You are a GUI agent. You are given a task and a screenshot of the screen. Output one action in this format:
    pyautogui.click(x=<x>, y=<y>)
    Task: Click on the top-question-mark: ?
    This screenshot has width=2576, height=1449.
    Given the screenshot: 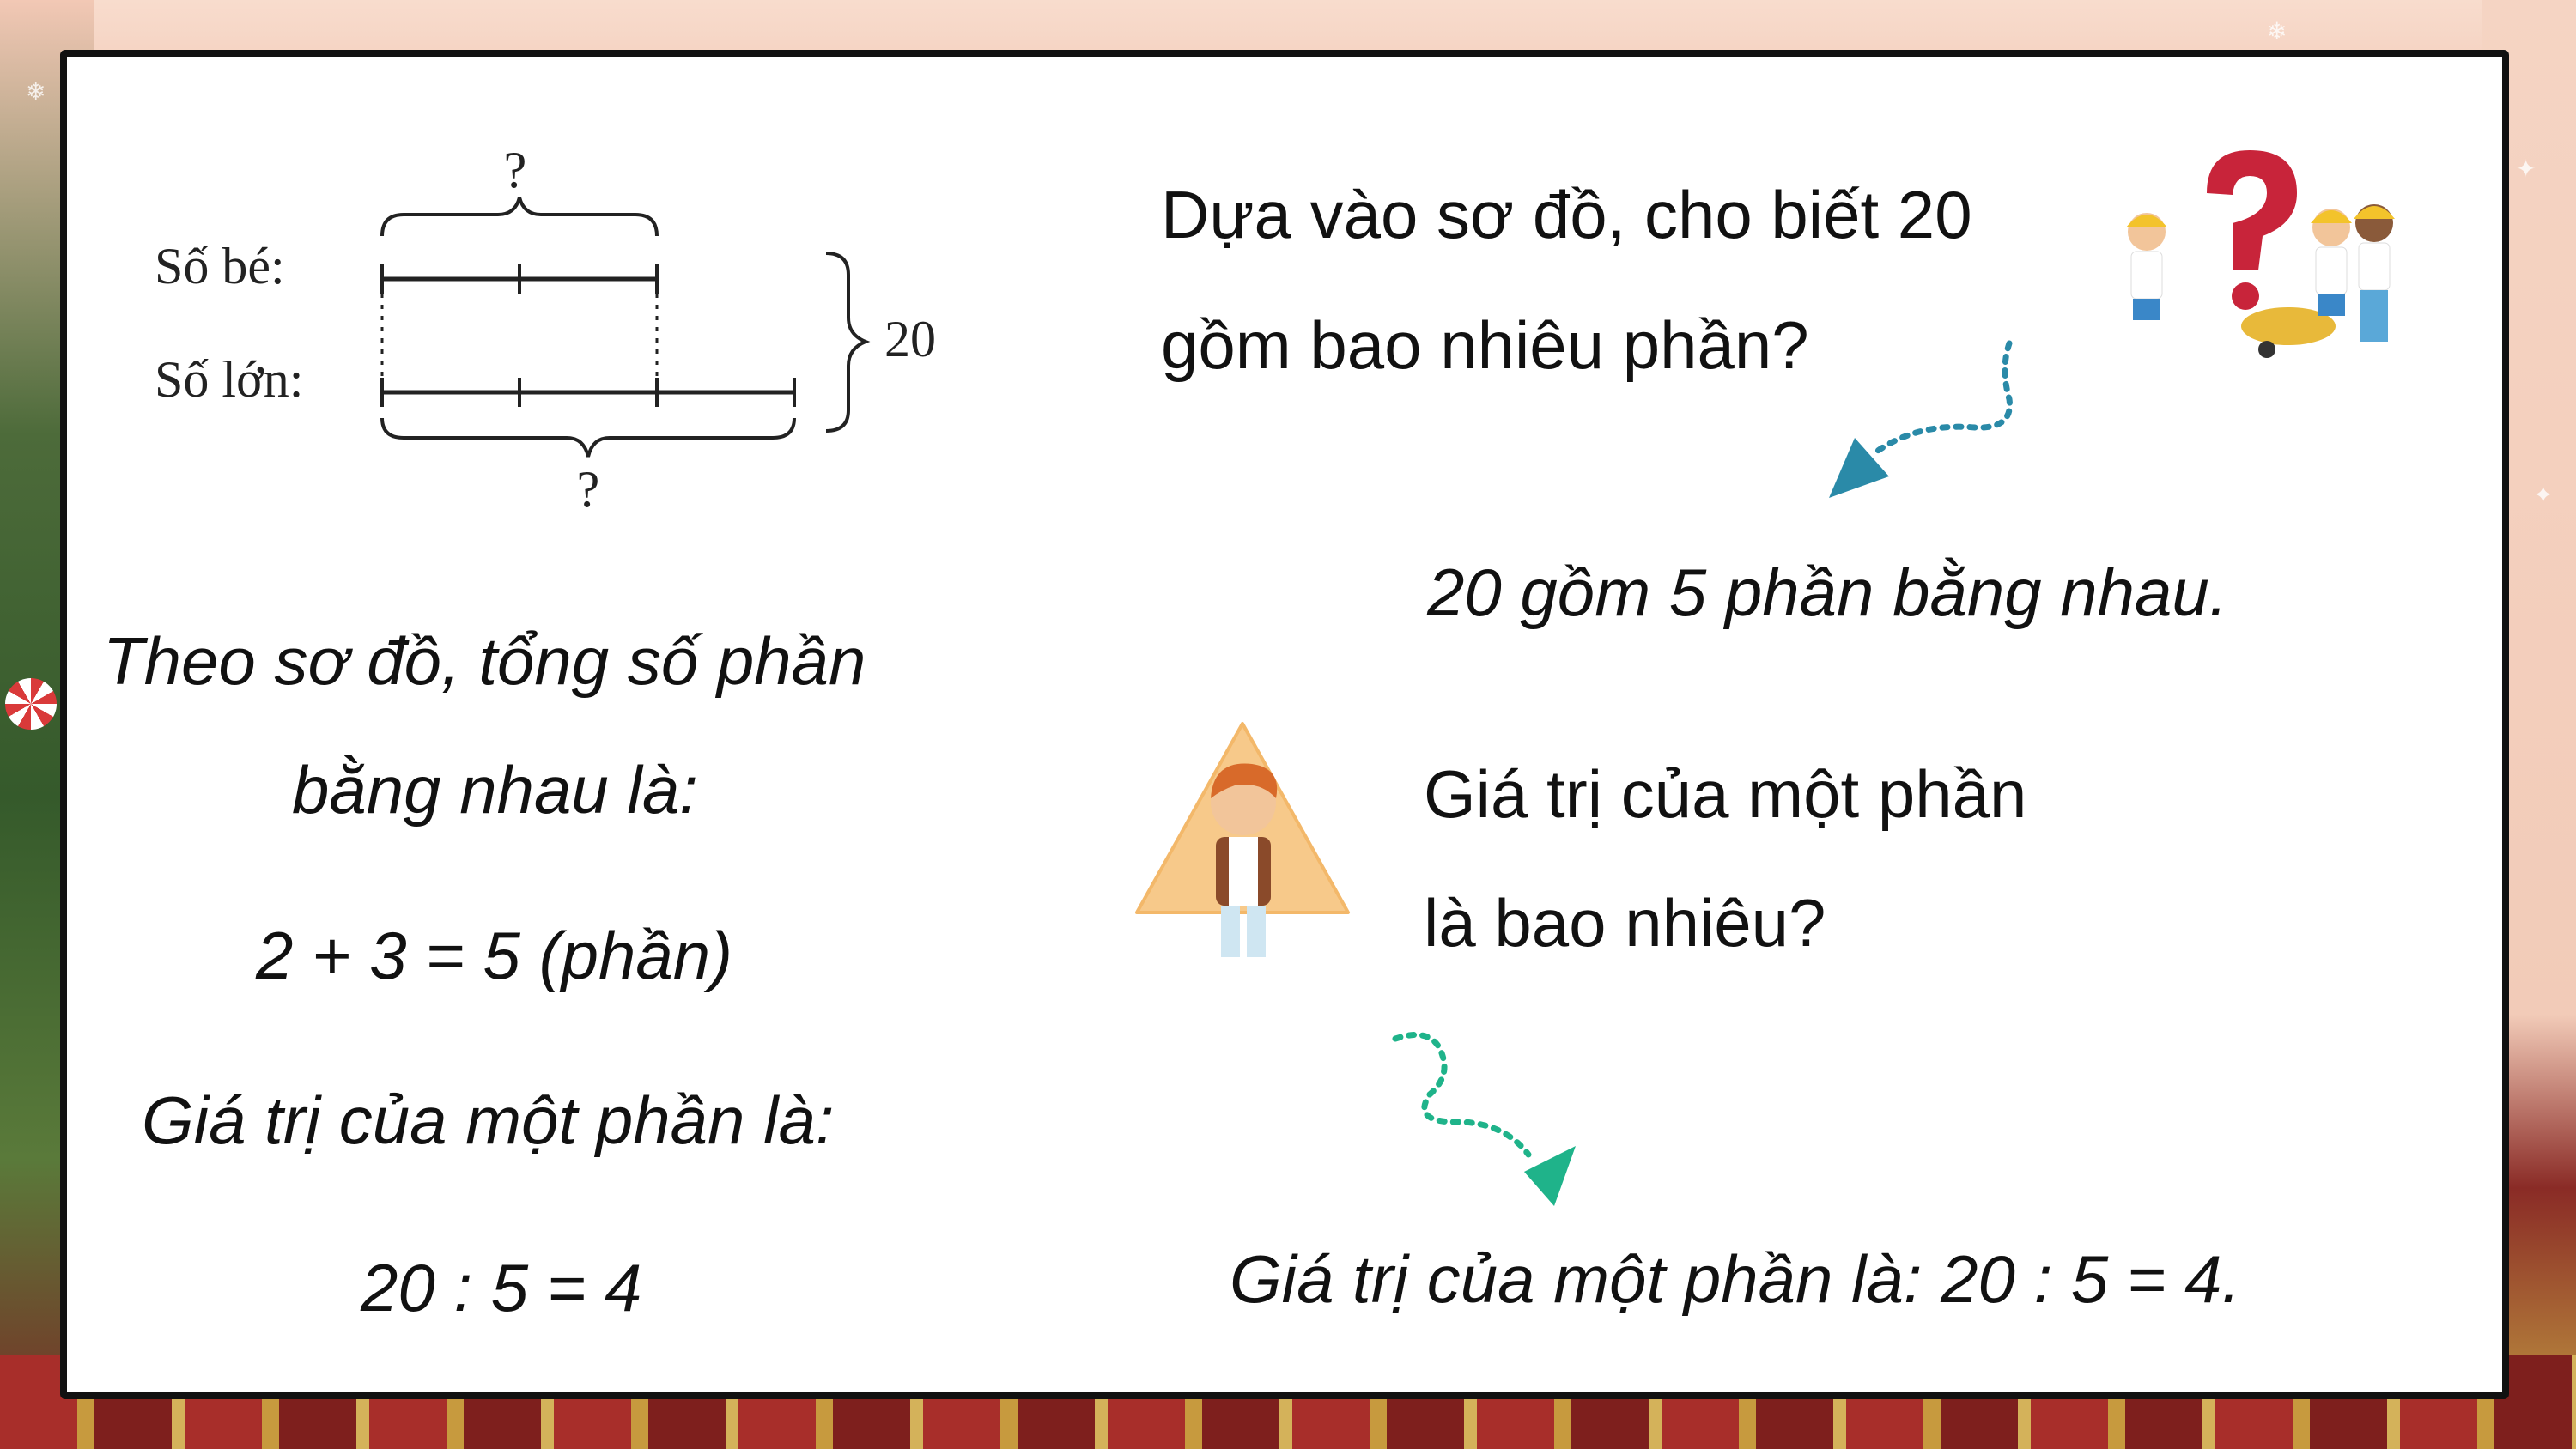 What is the action you would take?
    pyautogui.click(x=515, y=170)
    